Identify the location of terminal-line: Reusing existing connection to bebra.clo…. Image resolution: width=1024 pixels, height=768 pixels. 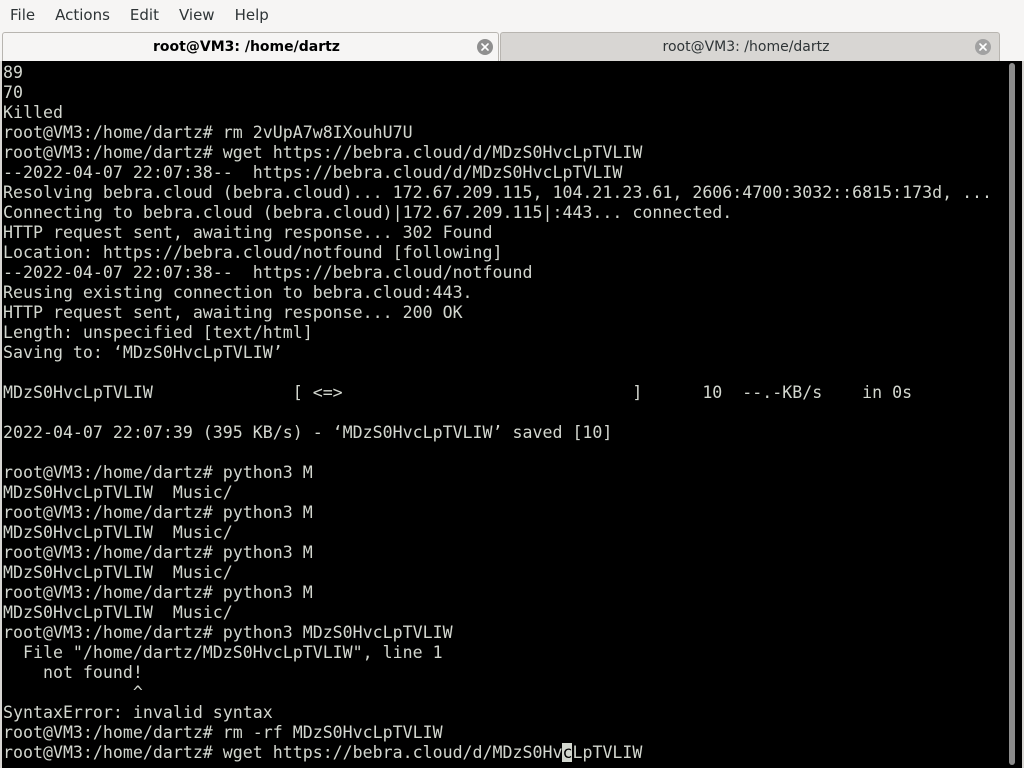
(238, 292).